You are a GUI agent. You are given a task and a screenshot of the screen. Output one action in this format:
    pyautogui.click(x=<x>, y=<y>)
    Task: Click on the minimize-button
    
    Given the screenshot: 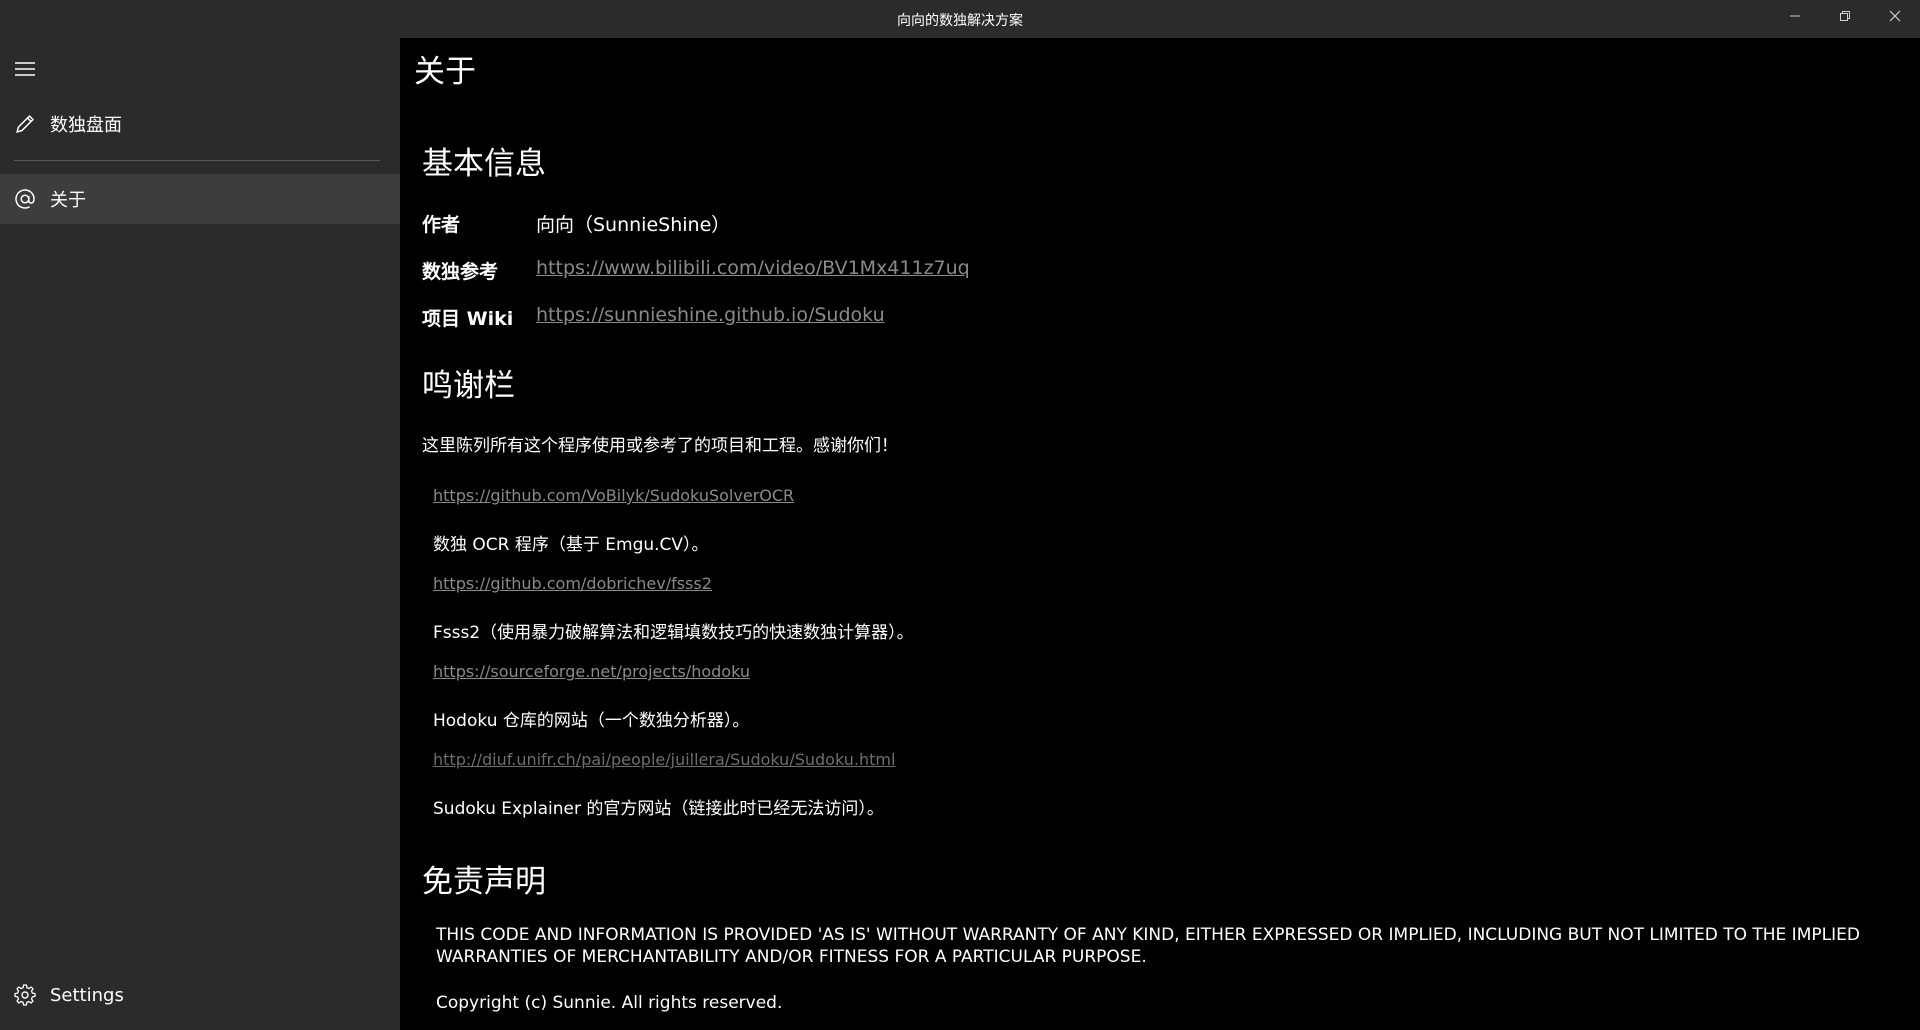 What is the action you would take?
    pyautogui.click(x=1795, y=16)
    